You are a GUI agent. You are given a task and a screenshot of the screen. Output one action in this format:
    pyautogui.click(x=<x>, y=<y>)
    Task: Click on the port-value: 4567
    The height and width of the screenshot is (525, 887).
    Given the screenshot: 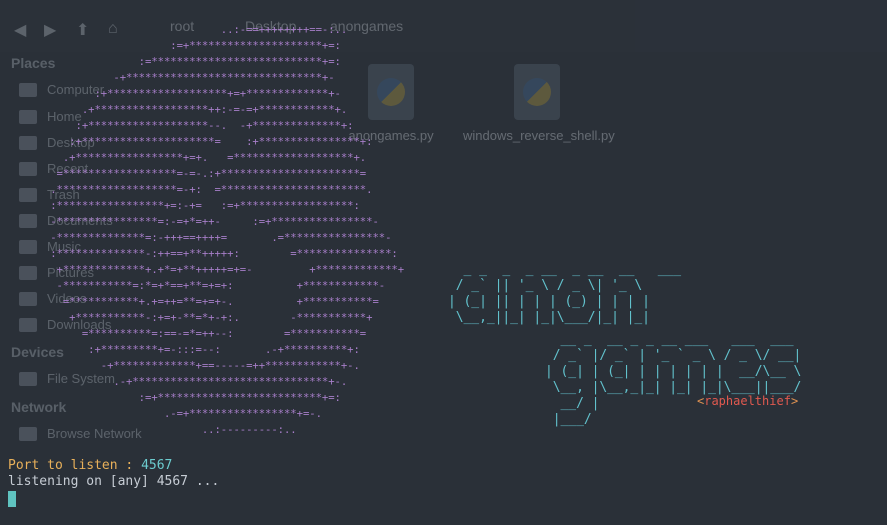 What is the action you would take?
    pyautogui.click(x=157, y=465)
    